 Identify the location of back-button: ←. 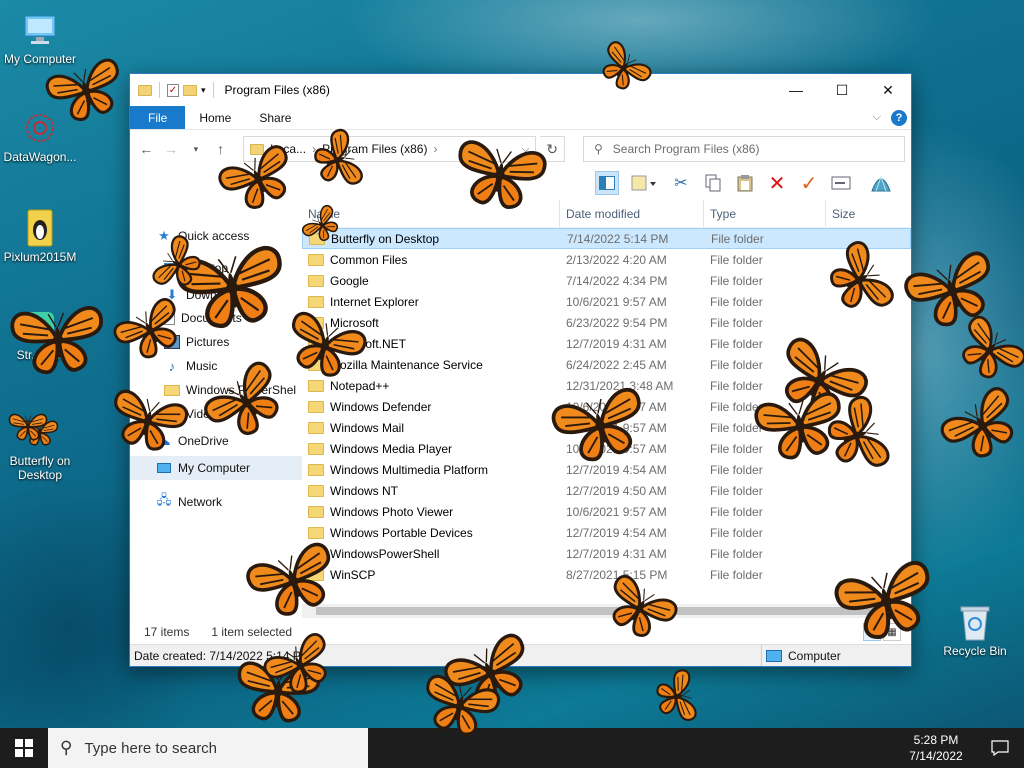
(146, 149).